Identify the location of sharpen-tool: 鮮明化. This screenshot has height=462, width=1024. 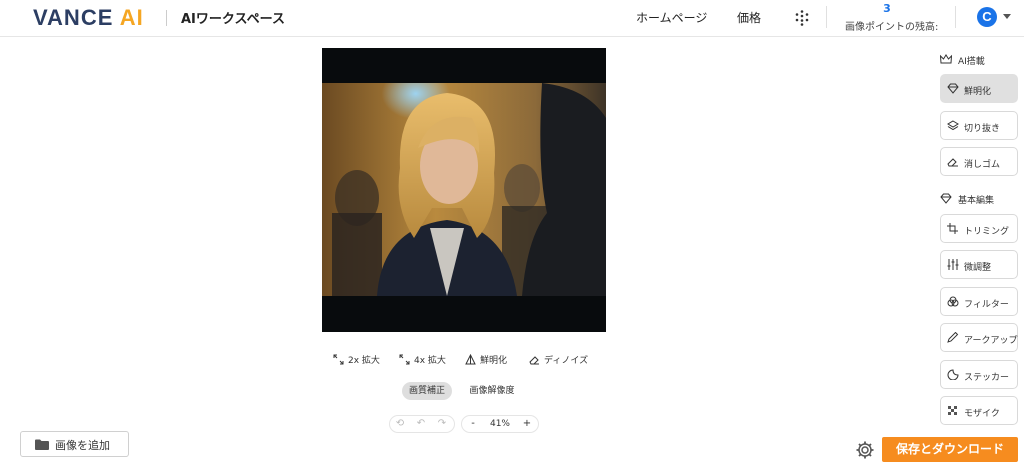
(486, 361).